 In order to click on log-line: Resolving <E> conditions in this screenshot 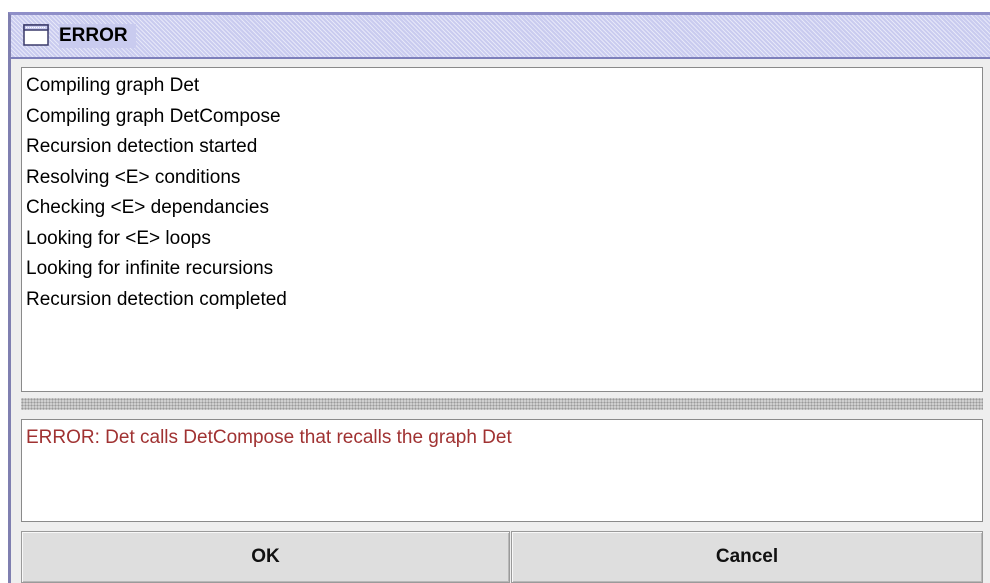, I will do `click(133, 177)`.